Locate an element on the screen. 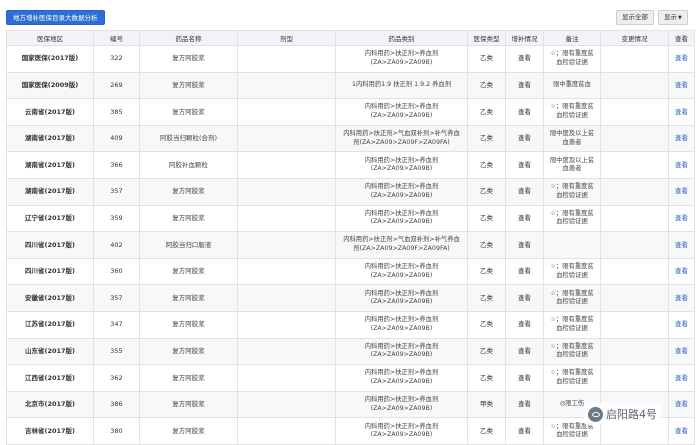 The image size is (700, 445). header-number: 编号 is located at coordinates (116, 38).